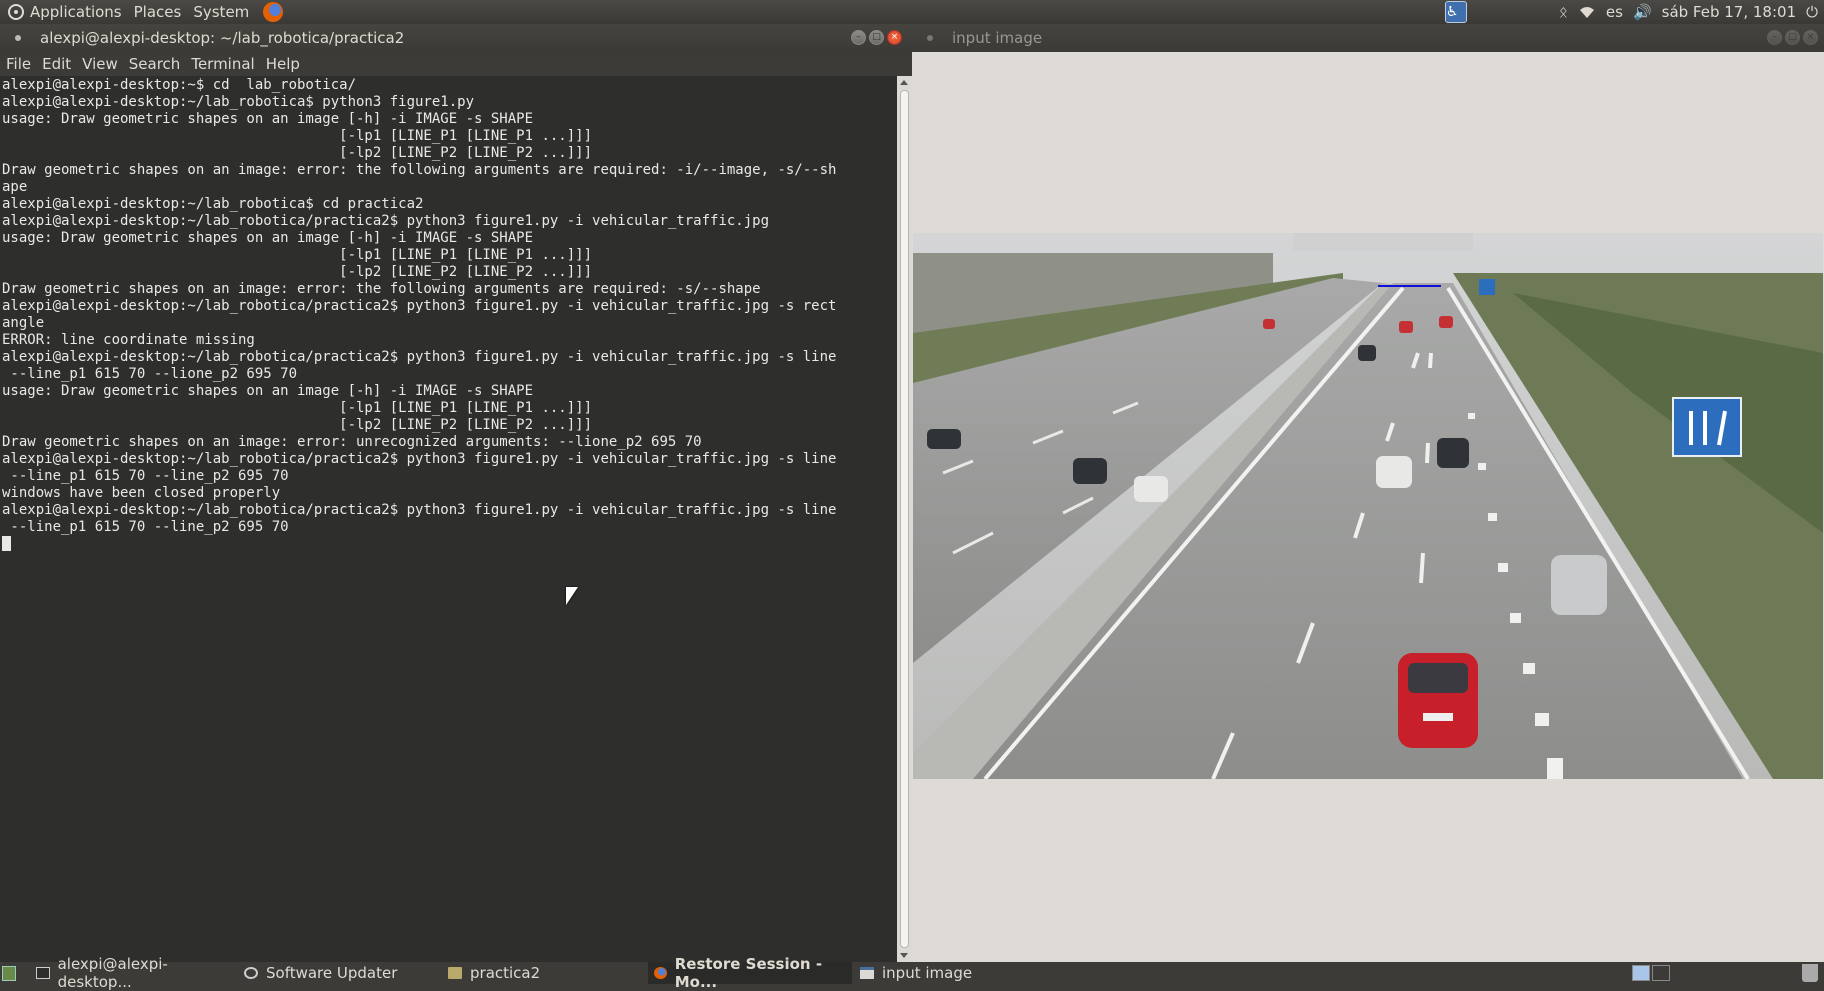 The width and height of the screenshot is (1824, 991). Describe the element at coordinates (455, 973) in the screenshot. I see `folder-icon` at that location.